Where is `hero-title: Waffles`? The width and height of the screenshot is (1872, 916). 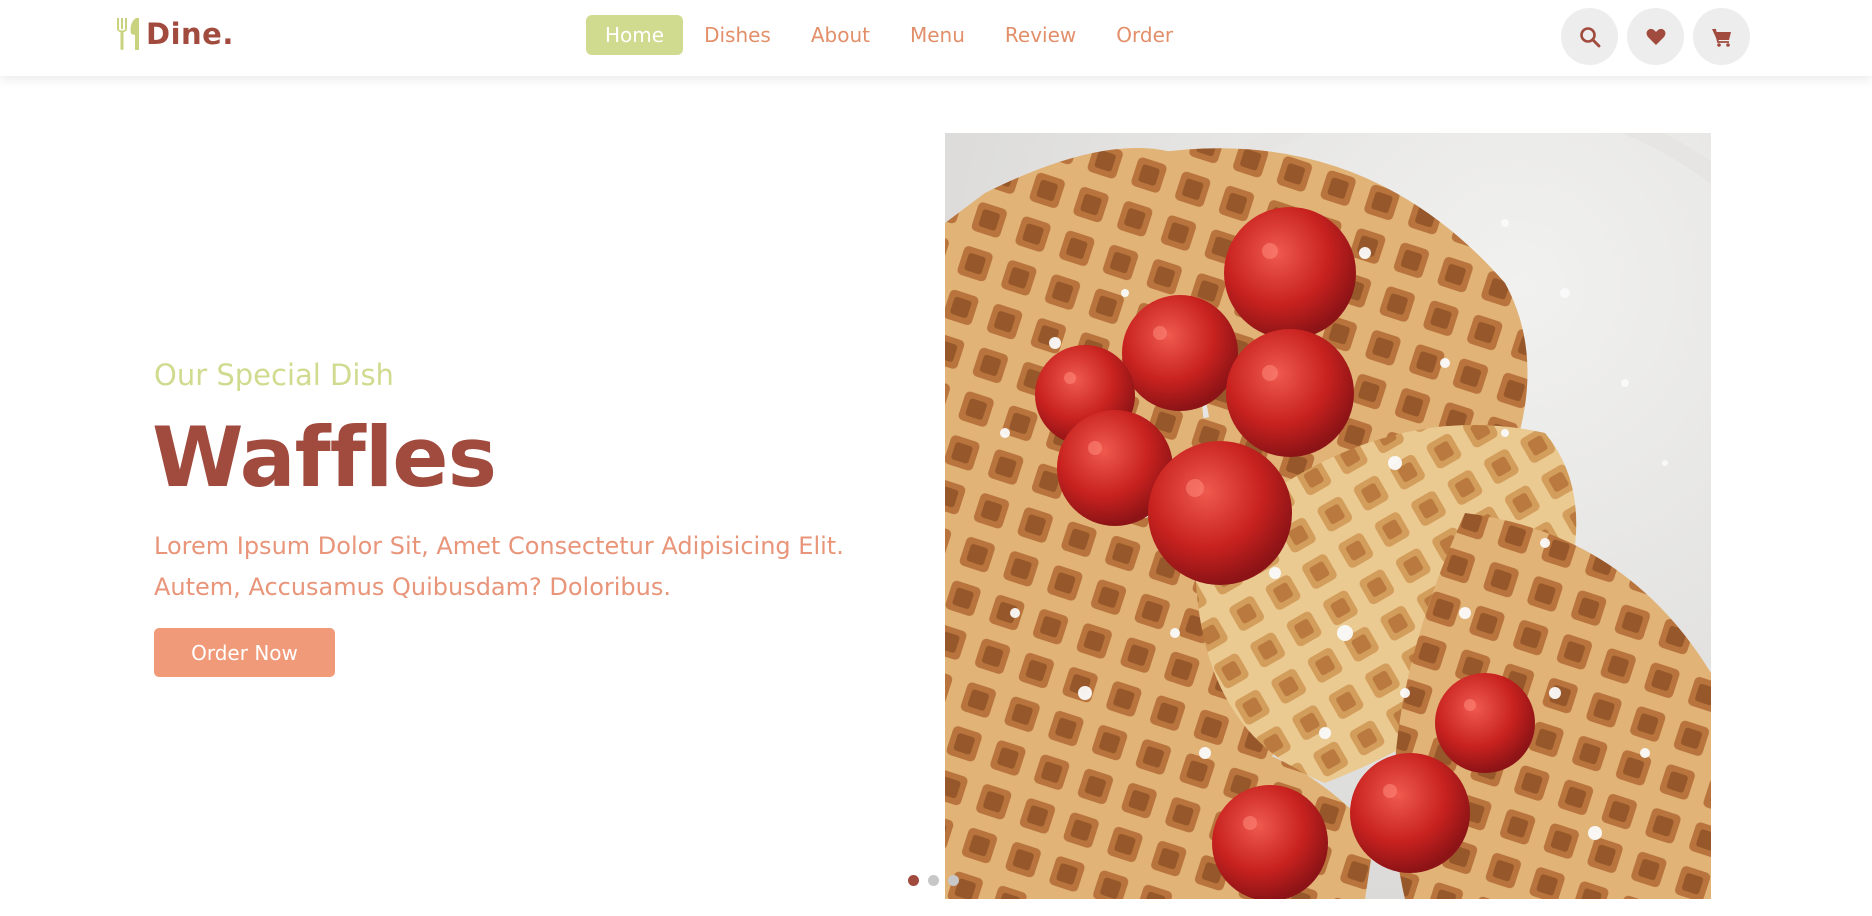
hero-title: Waffles is located at coordinates (324, 457).